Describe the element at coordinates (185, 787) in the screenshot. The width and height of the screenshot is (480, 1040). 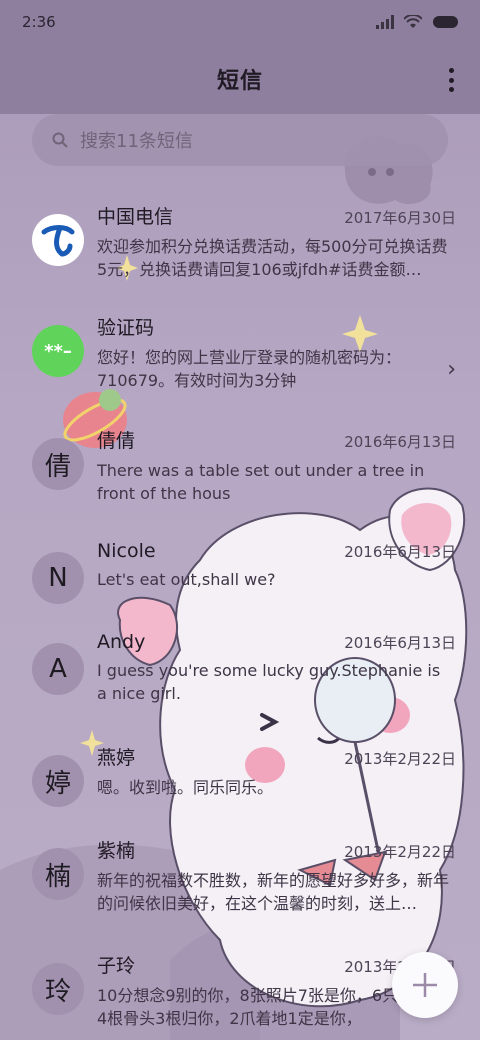
I see `message-snippet: 嗯。收到啦。同乐同乐。` at that location.